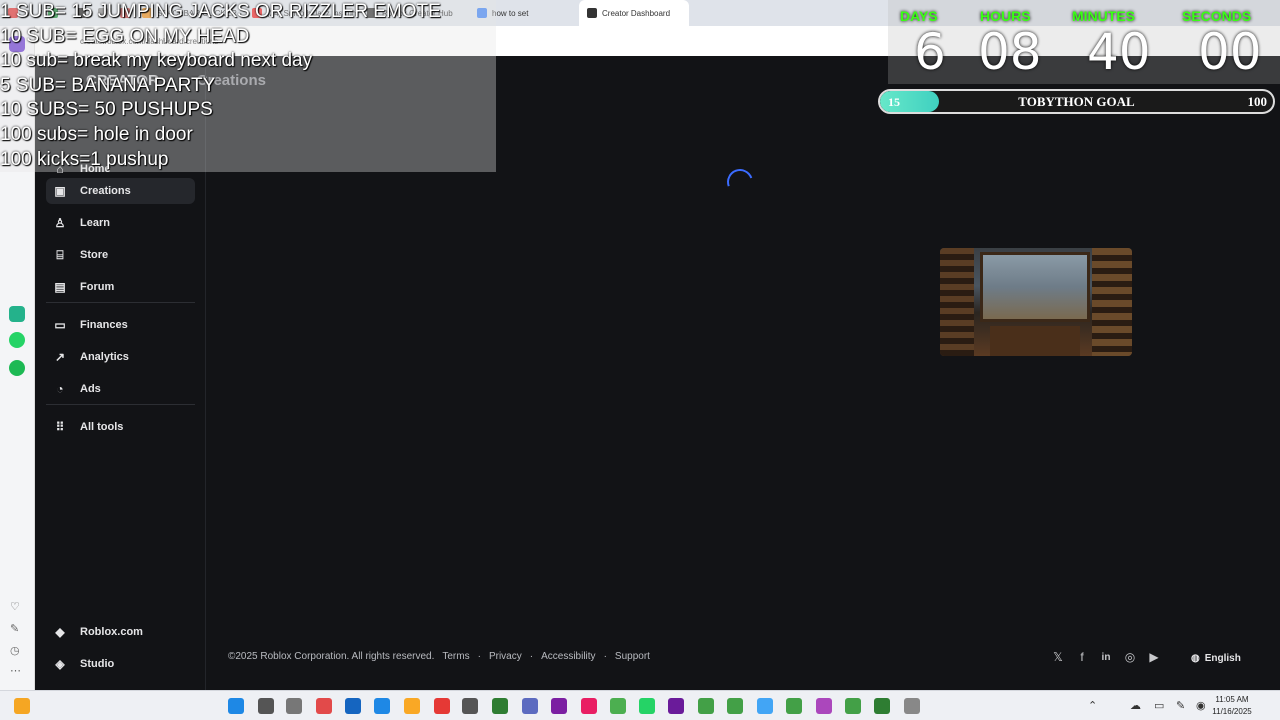 The width and height of the screenshot is (1280, 720). Describe the element at coordinates (1076, 101) in the screenshot. I see `goal-bar: 15 TOBYTHON GOAL 100` at that location.